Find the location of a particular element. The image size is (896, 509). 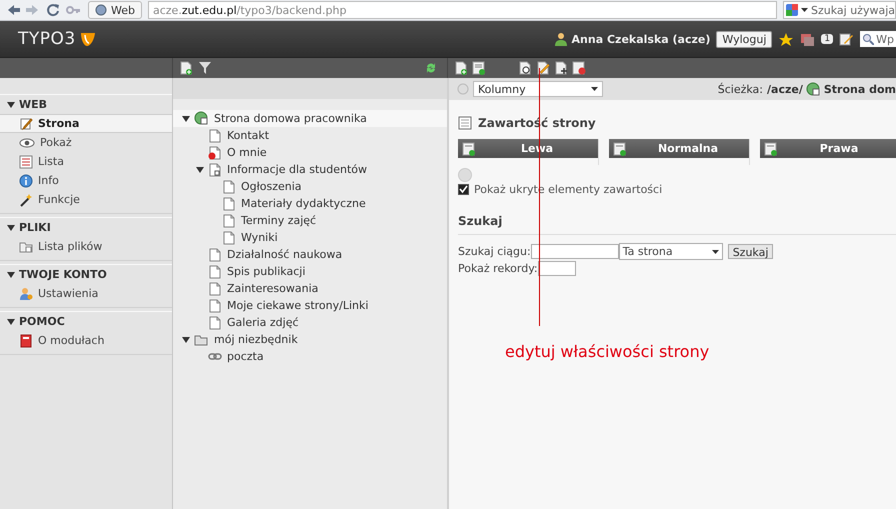

globe-icon is located at coordinates (101, 10).